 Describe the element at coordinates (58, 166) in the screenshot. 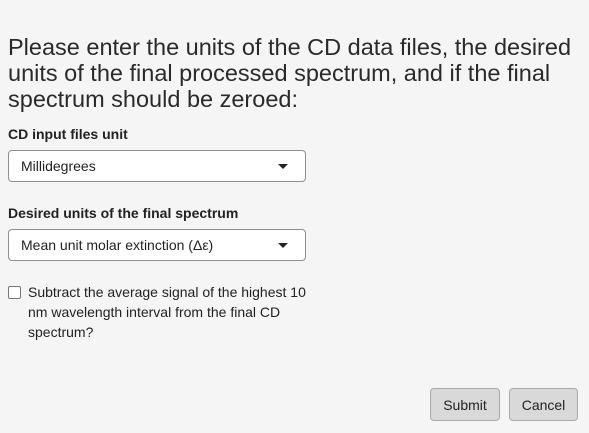

I see `input-unit-selected-value: Millidegrees` at that location.